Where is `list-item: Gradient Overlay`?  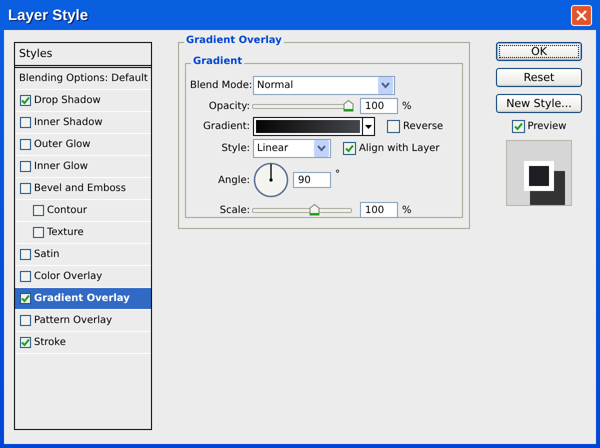
list-item: Gradient Overlay is located at coordinates (83, 299).